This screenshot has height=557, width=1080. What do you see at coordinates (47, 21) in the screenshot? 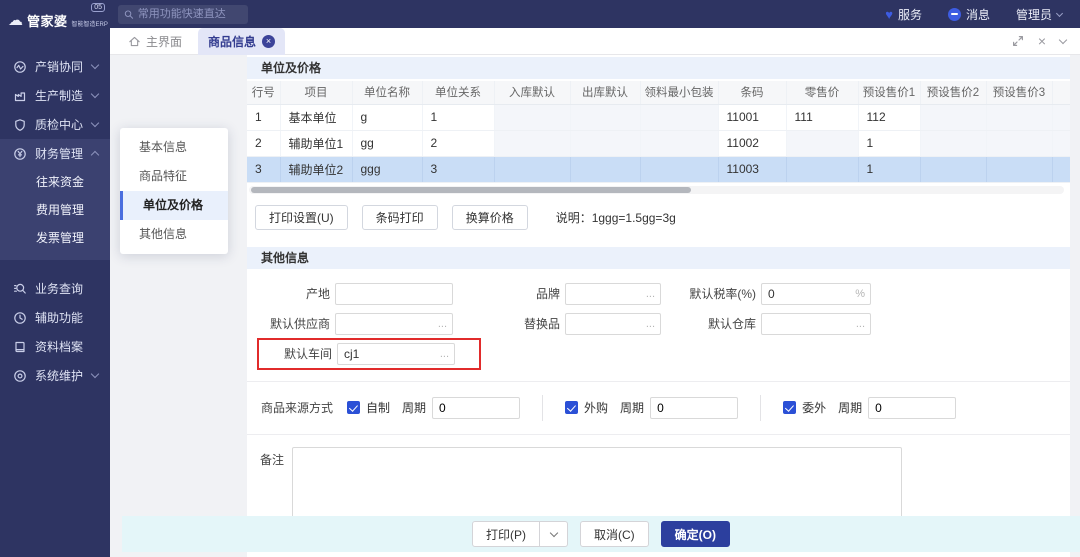
I see `logo-title: 管家婆` at bounding box center [47, 21].